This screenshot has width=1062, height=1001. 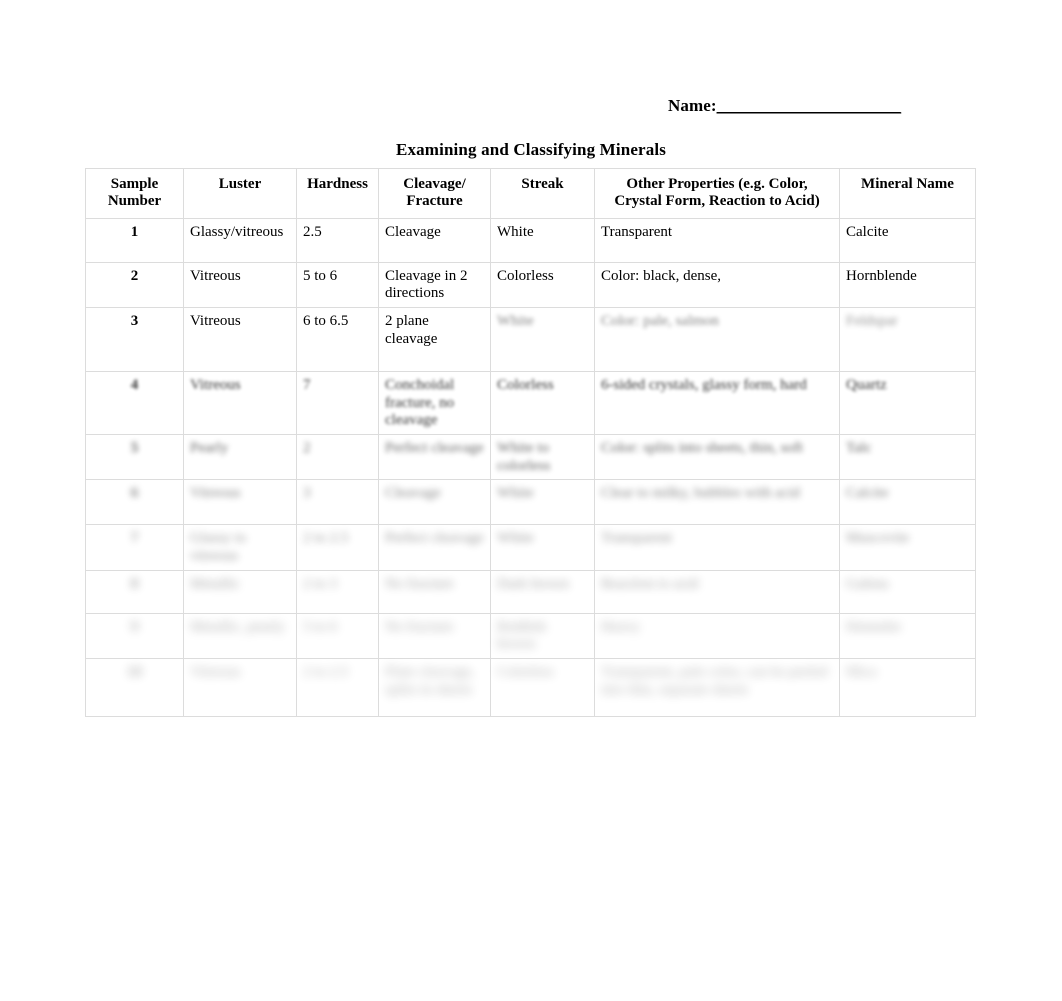 What do you see at coordinates (134, 284) in the screenshot?
I see `cell-sample-number: 2` at bounding box center [134, 284].